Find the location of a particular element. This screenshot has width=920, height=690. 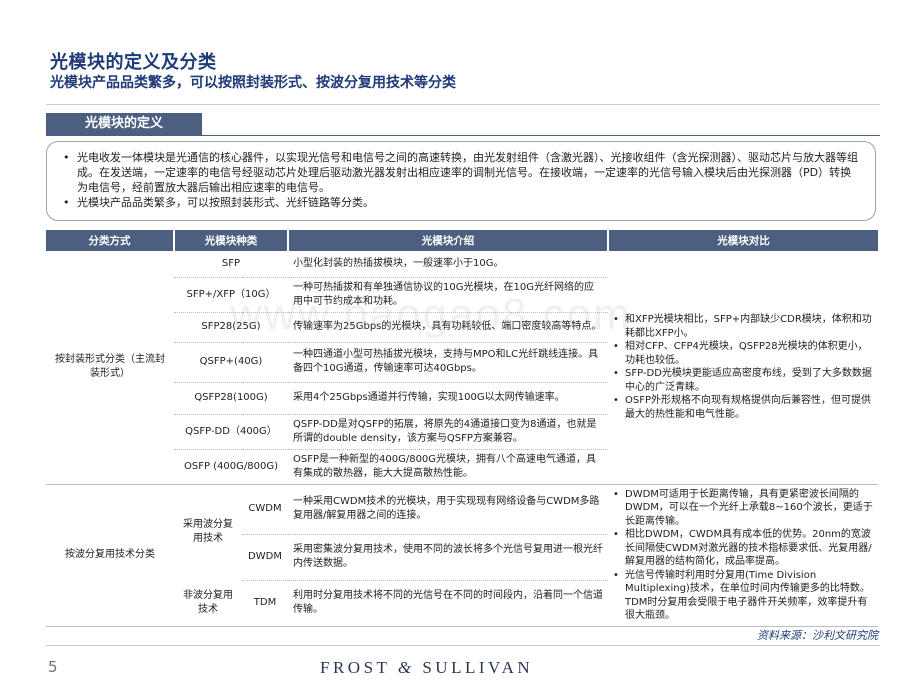

brand-right: SULLIVAN is located at coordinates (478, 667).